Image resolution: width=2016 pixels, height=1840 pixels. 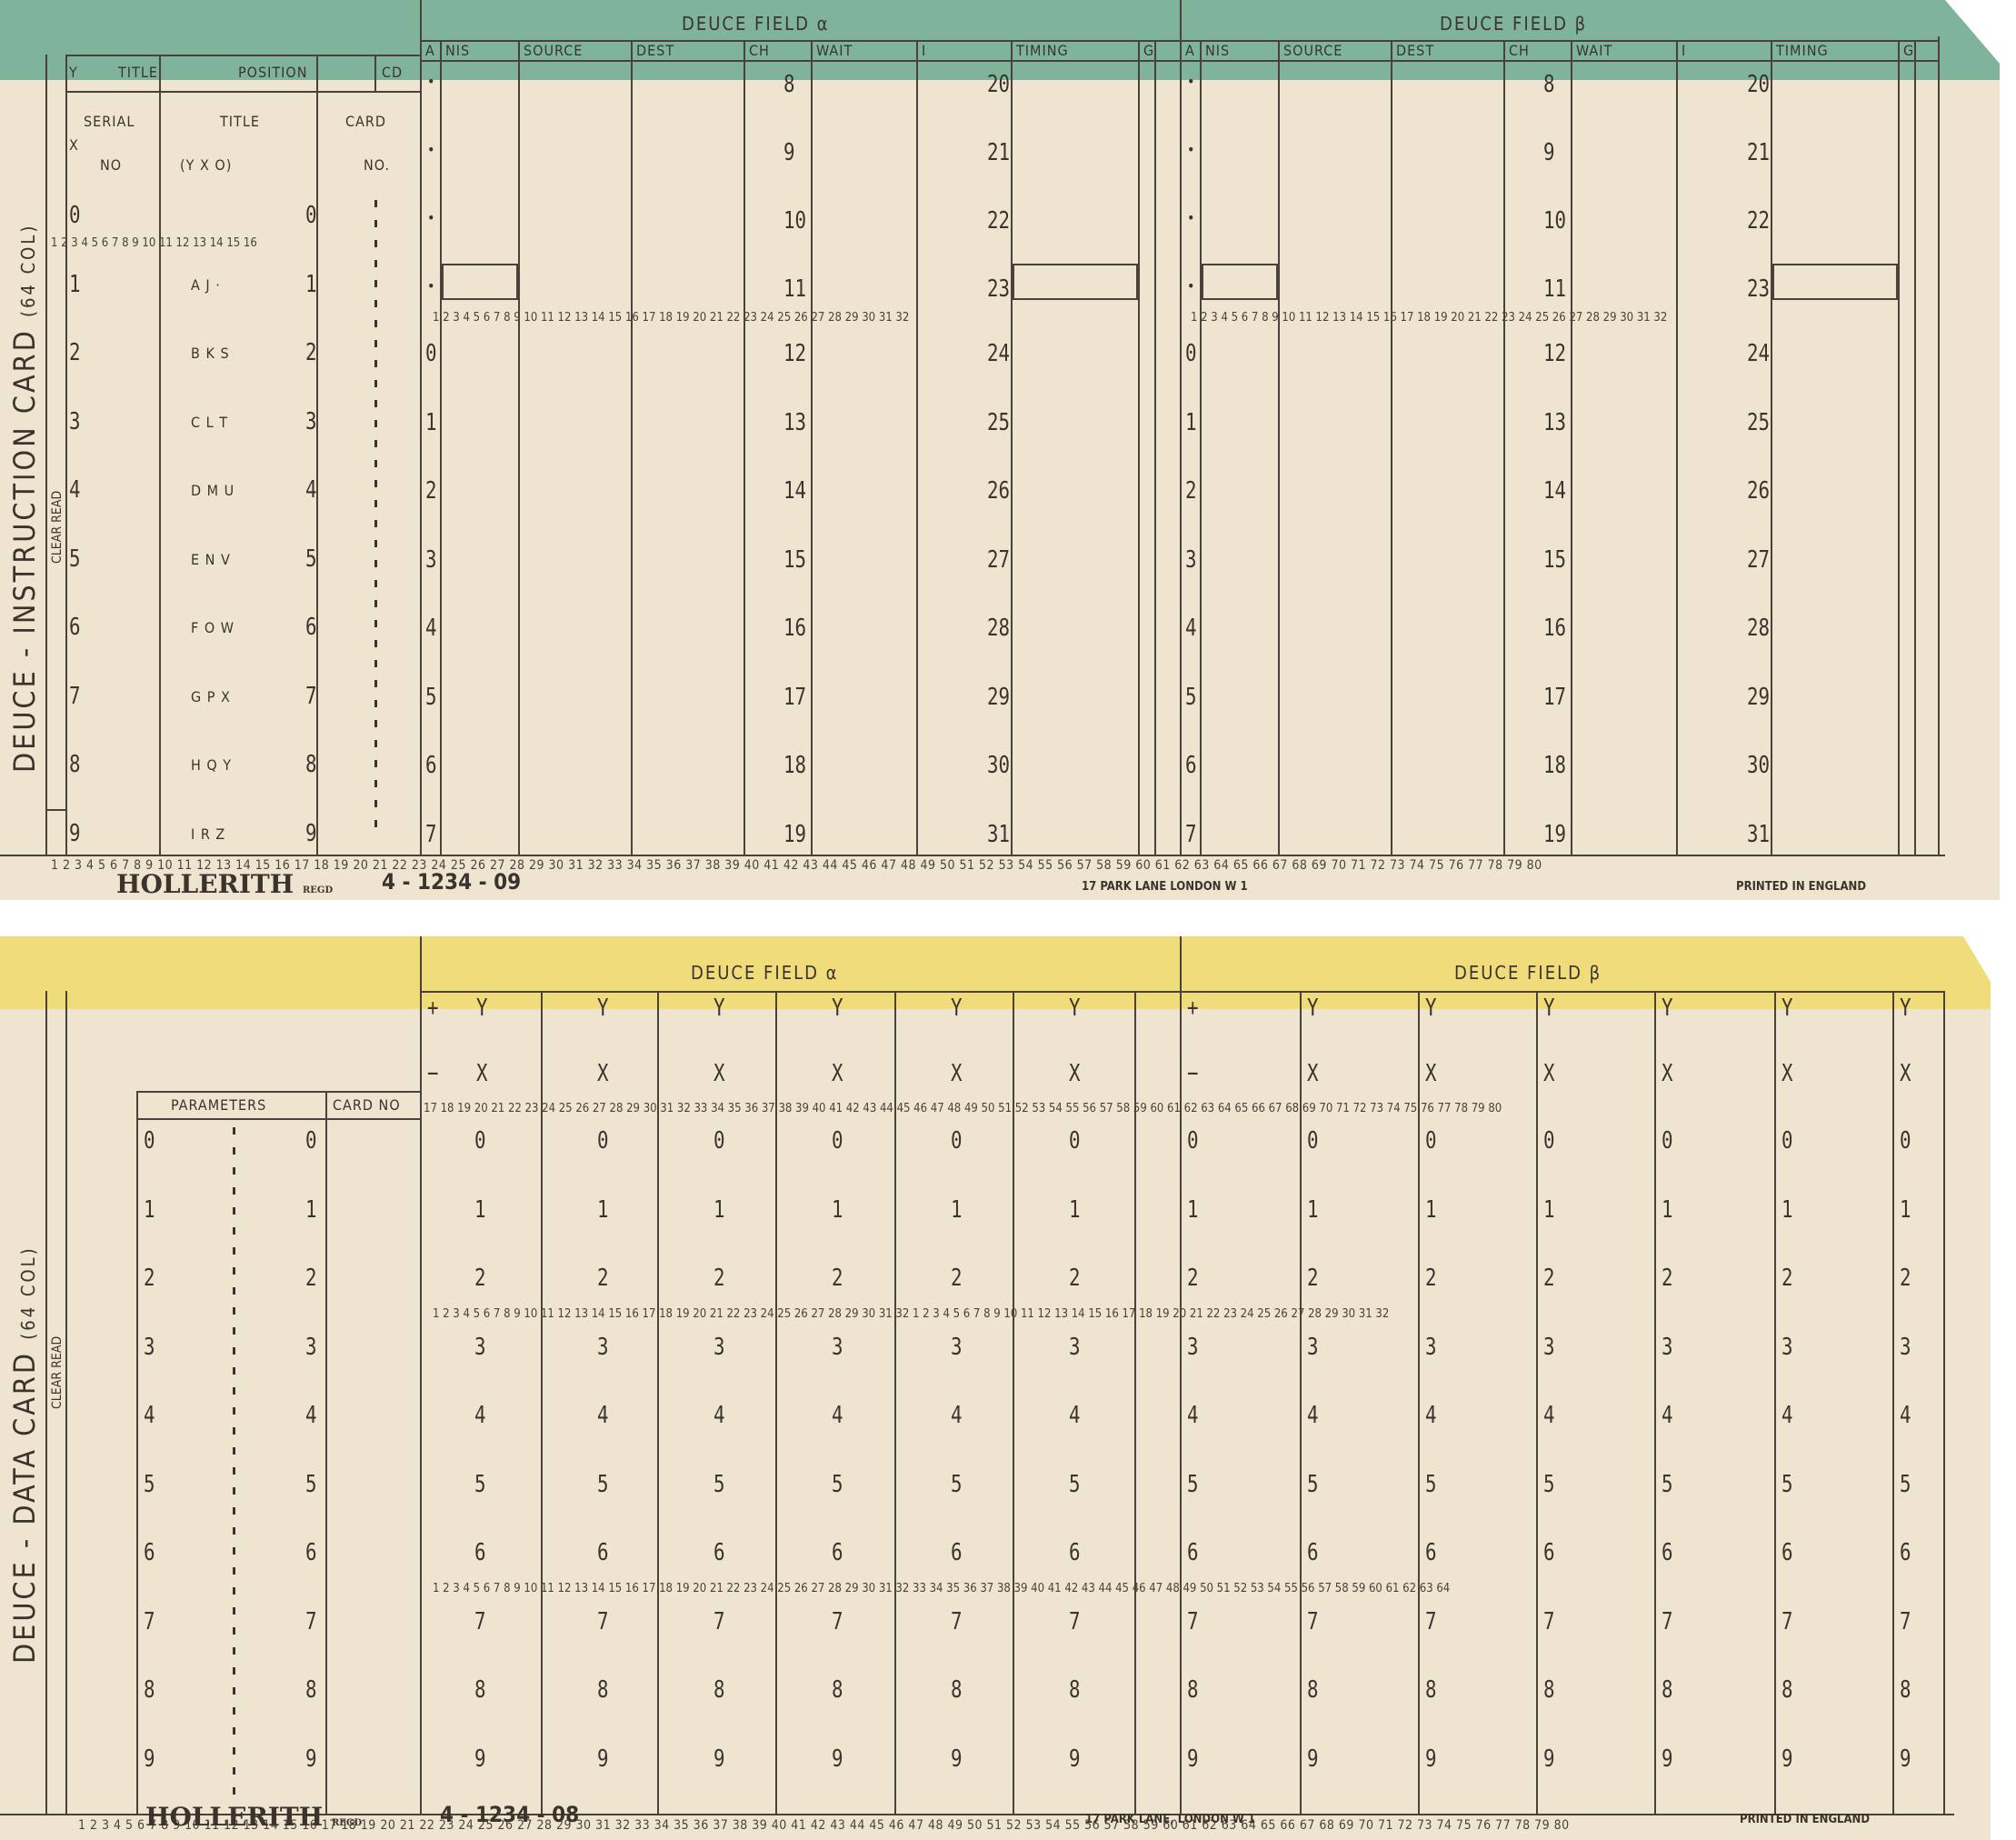 What do you see at coordinates (149, 1759) in the screenshot?
I see `param-digit-left-9: 9` at bounding box center [149, 1759].